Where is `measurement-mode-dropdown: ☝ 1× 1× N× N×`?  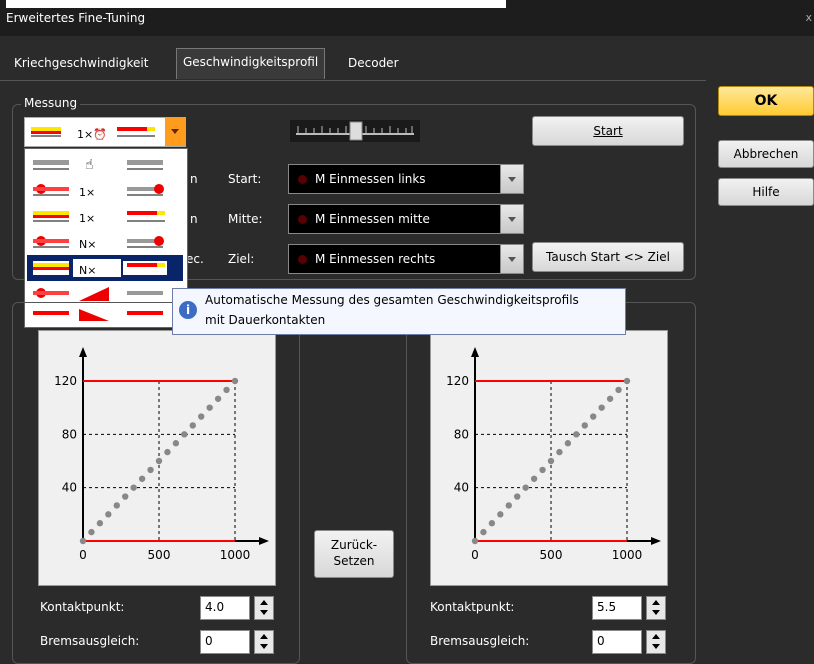
measurement-mode-dropdown: ☝ 1× 1× N× N× is located at coordinates (106, 238).